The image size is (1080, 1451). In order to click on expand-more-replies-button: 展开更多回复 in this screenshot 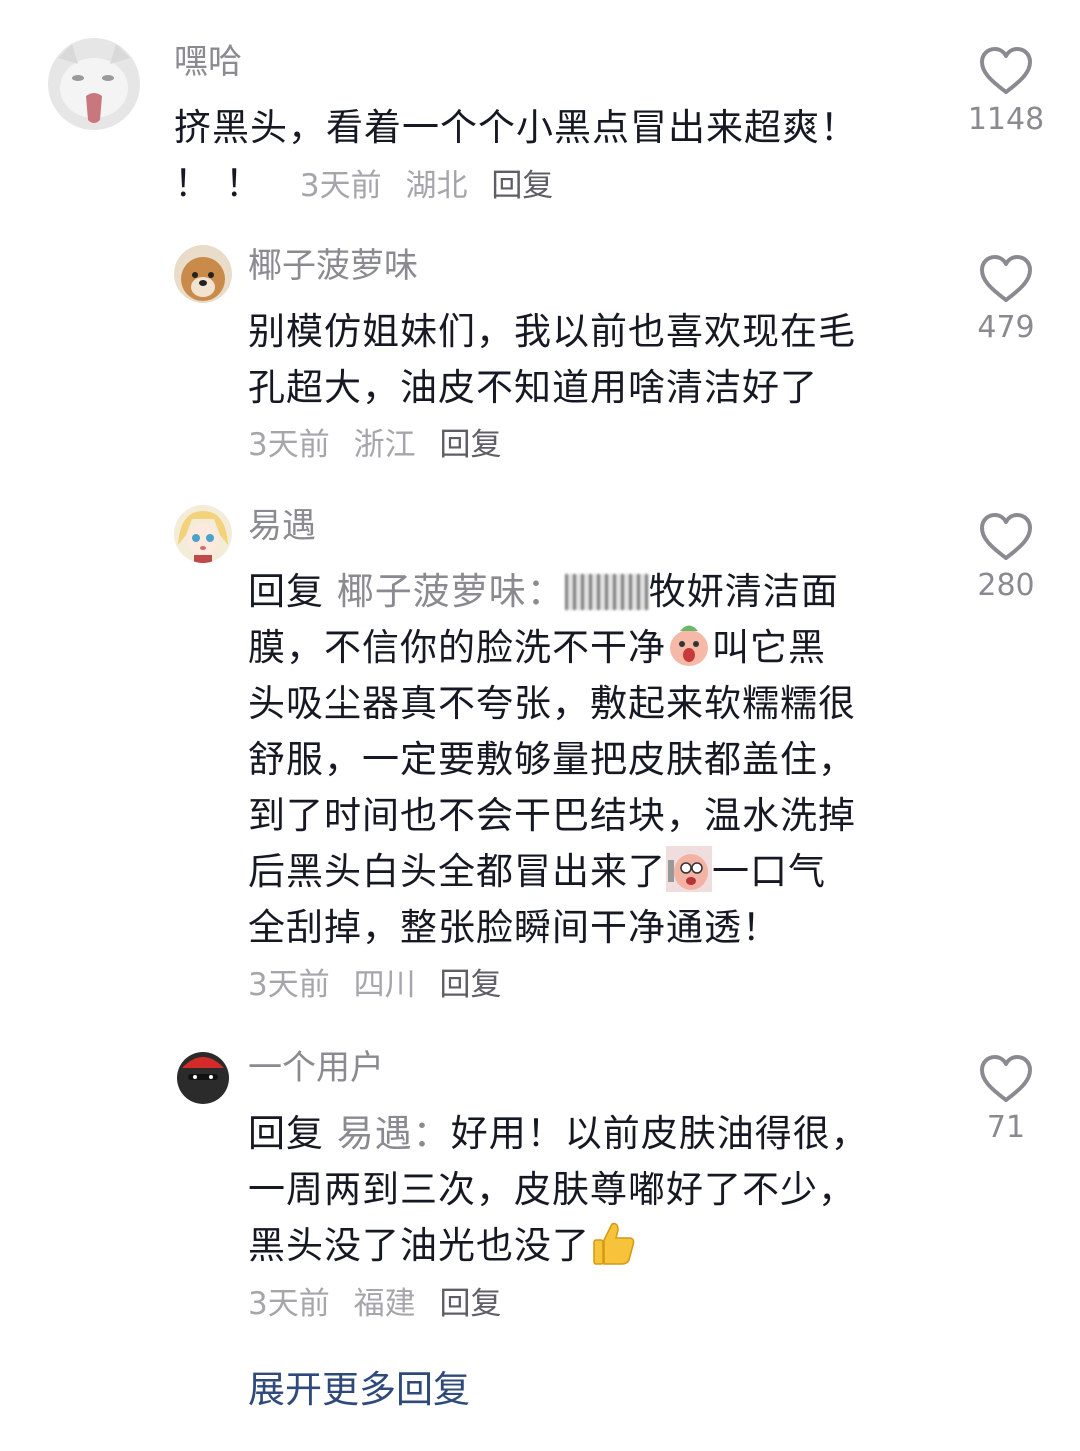, I will do `click(359, 1390)`.